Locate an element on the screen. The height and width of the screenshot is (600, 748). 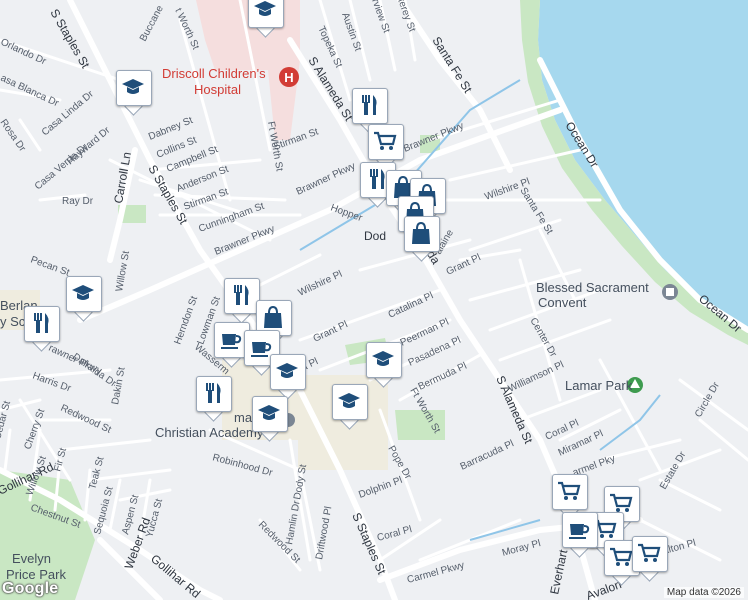
street-ray: Ray Dr is located at coordinates (78, 201).